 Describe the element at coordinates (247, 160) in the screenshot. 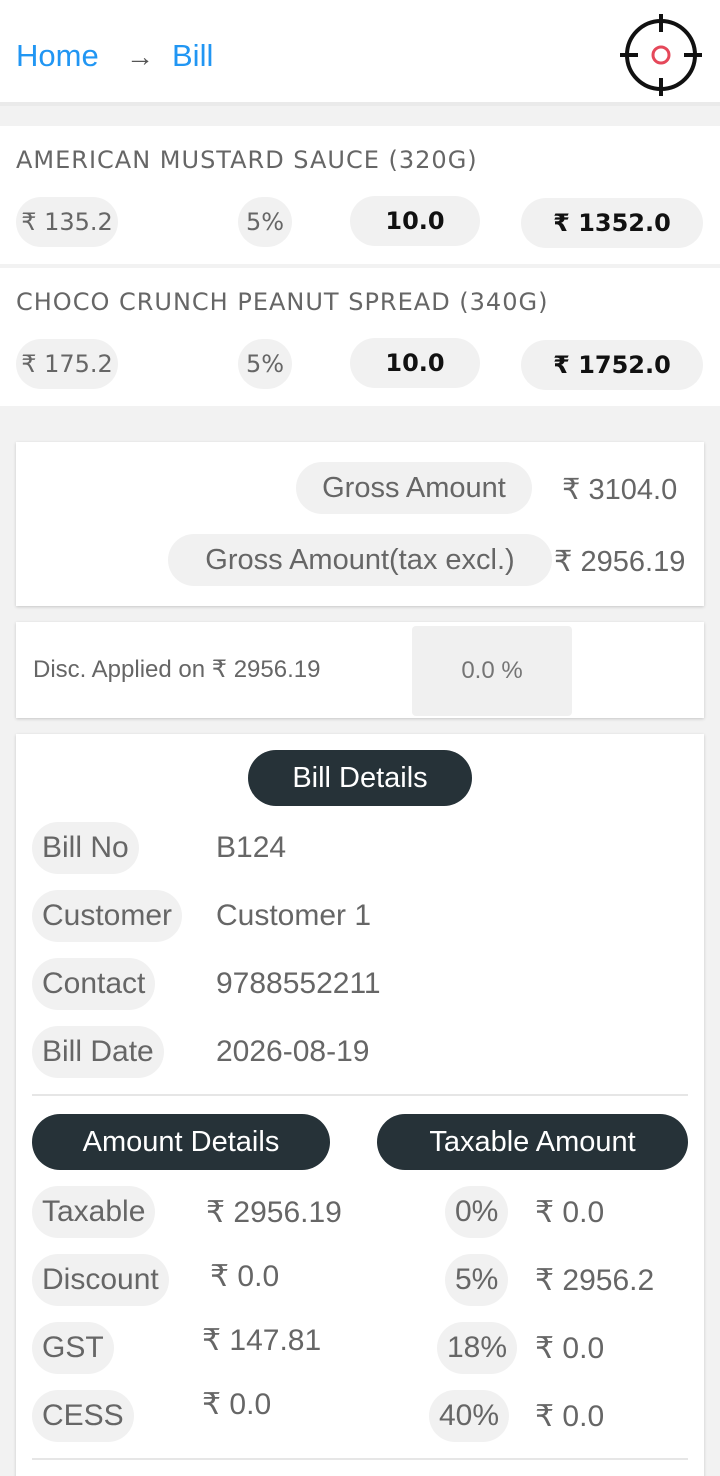

I see `item-name: AMERICAN MUSTARD SAUCE (320G)` at that location.